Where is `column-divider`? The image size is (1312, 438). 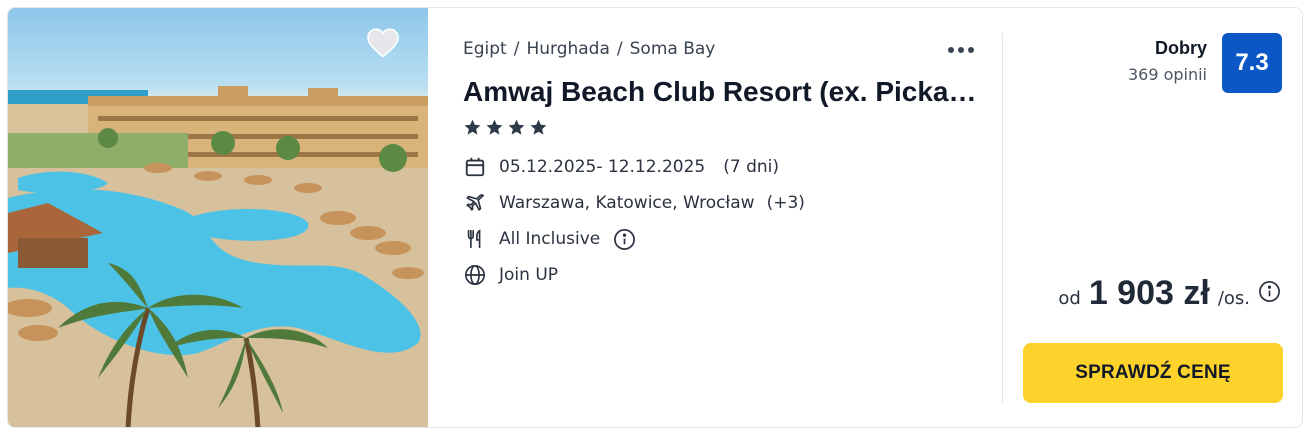
column-divider is located at coordinates (1002, 218).